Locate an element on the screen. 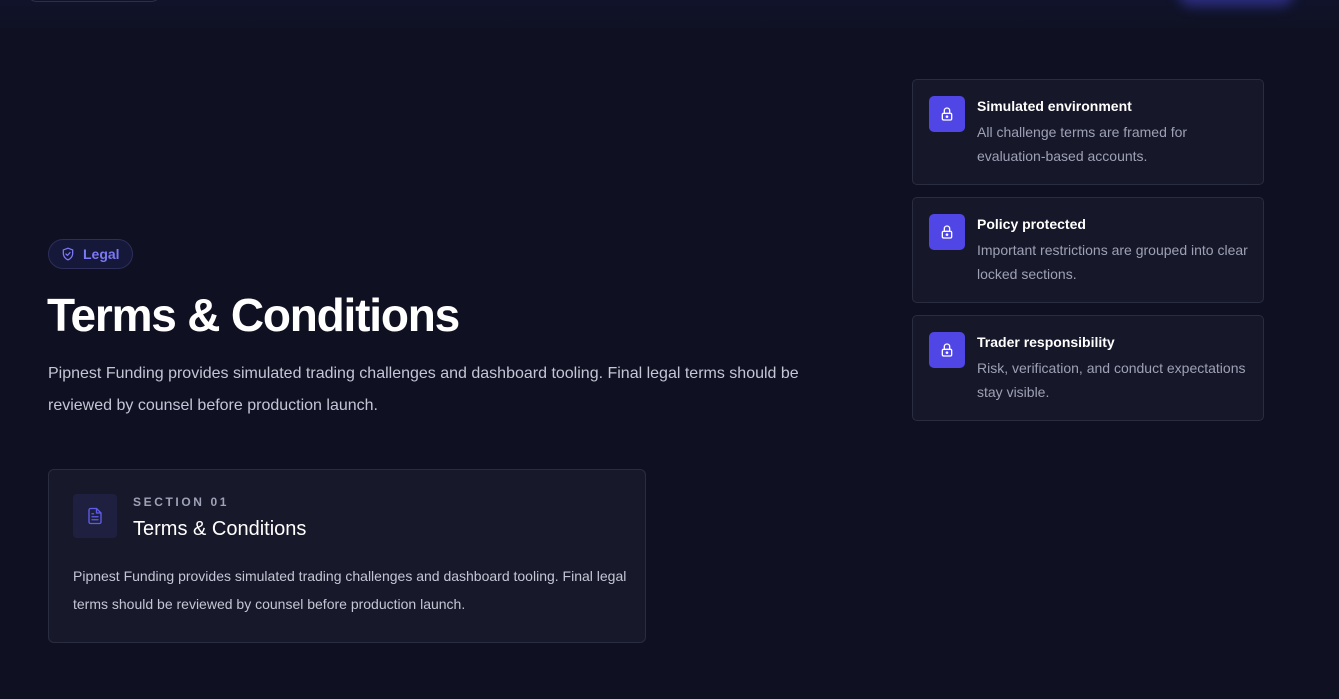 The width and height of the screenshot is (1339, 699). document-icon is located at coordinates (95, 516).